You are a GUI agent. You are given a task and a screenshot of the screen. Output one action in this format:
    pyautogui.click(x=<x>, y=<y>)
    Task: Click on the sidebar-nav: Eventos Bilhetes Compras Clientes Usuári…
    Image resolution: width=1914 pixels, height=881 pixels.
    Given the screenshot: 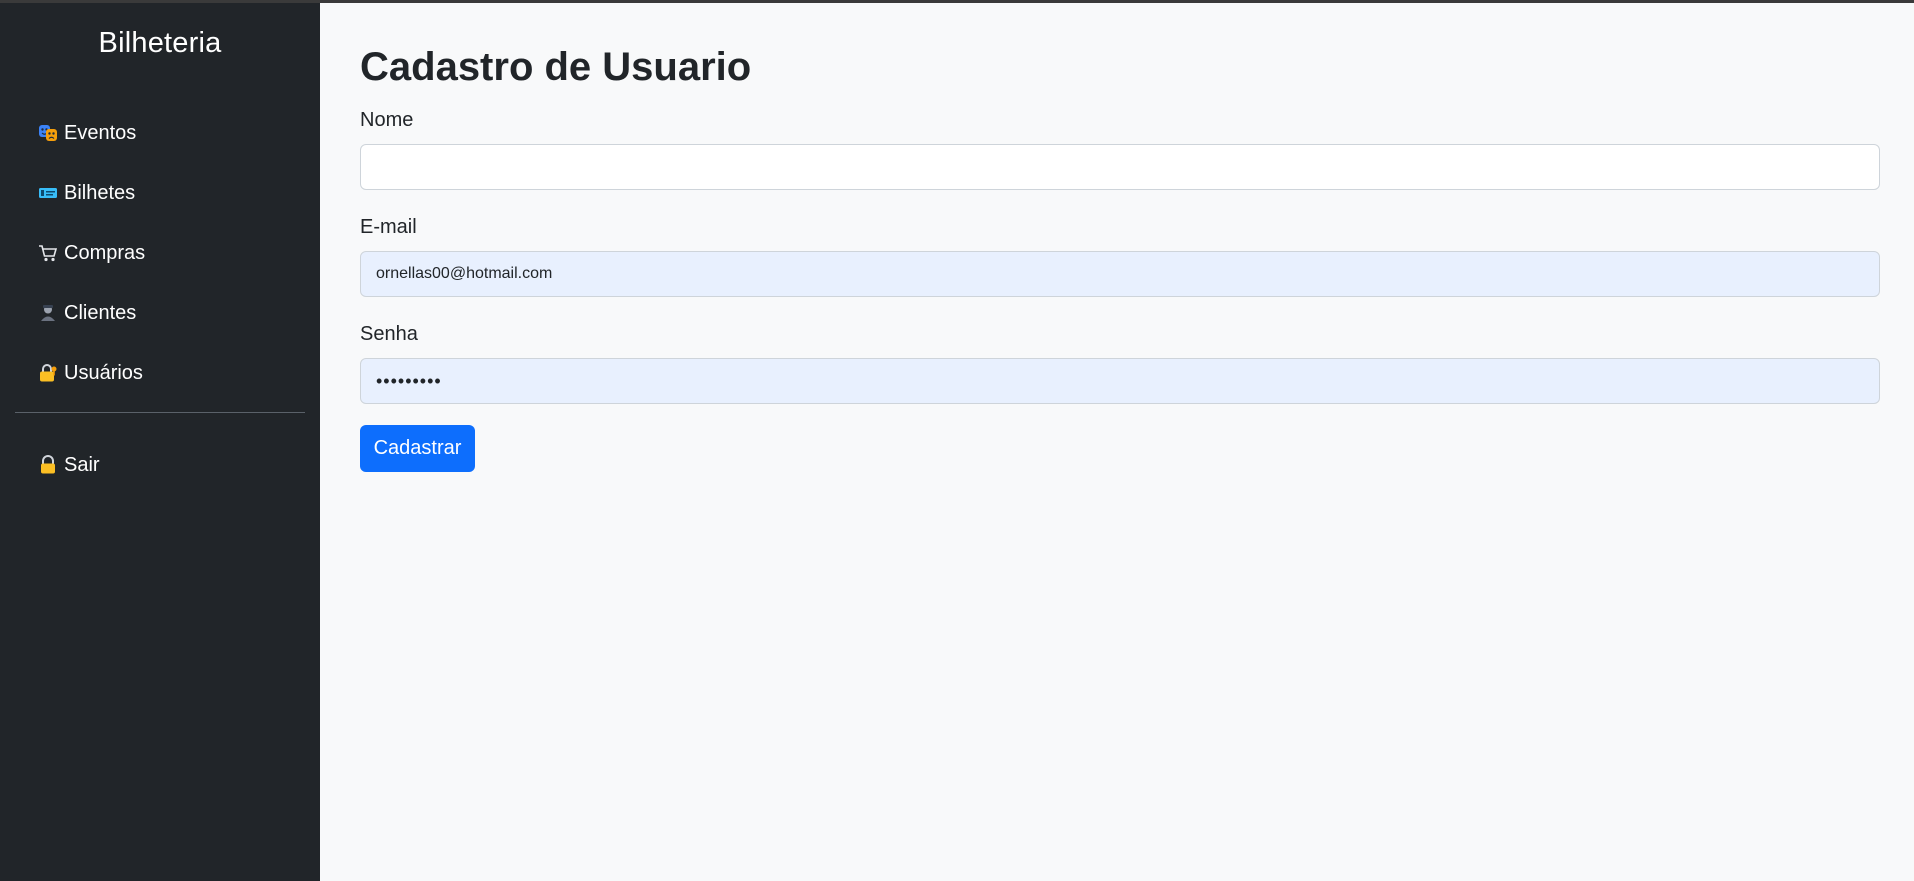 What is the action you would take?
    pyautogui.click(x=160, y=253)
    